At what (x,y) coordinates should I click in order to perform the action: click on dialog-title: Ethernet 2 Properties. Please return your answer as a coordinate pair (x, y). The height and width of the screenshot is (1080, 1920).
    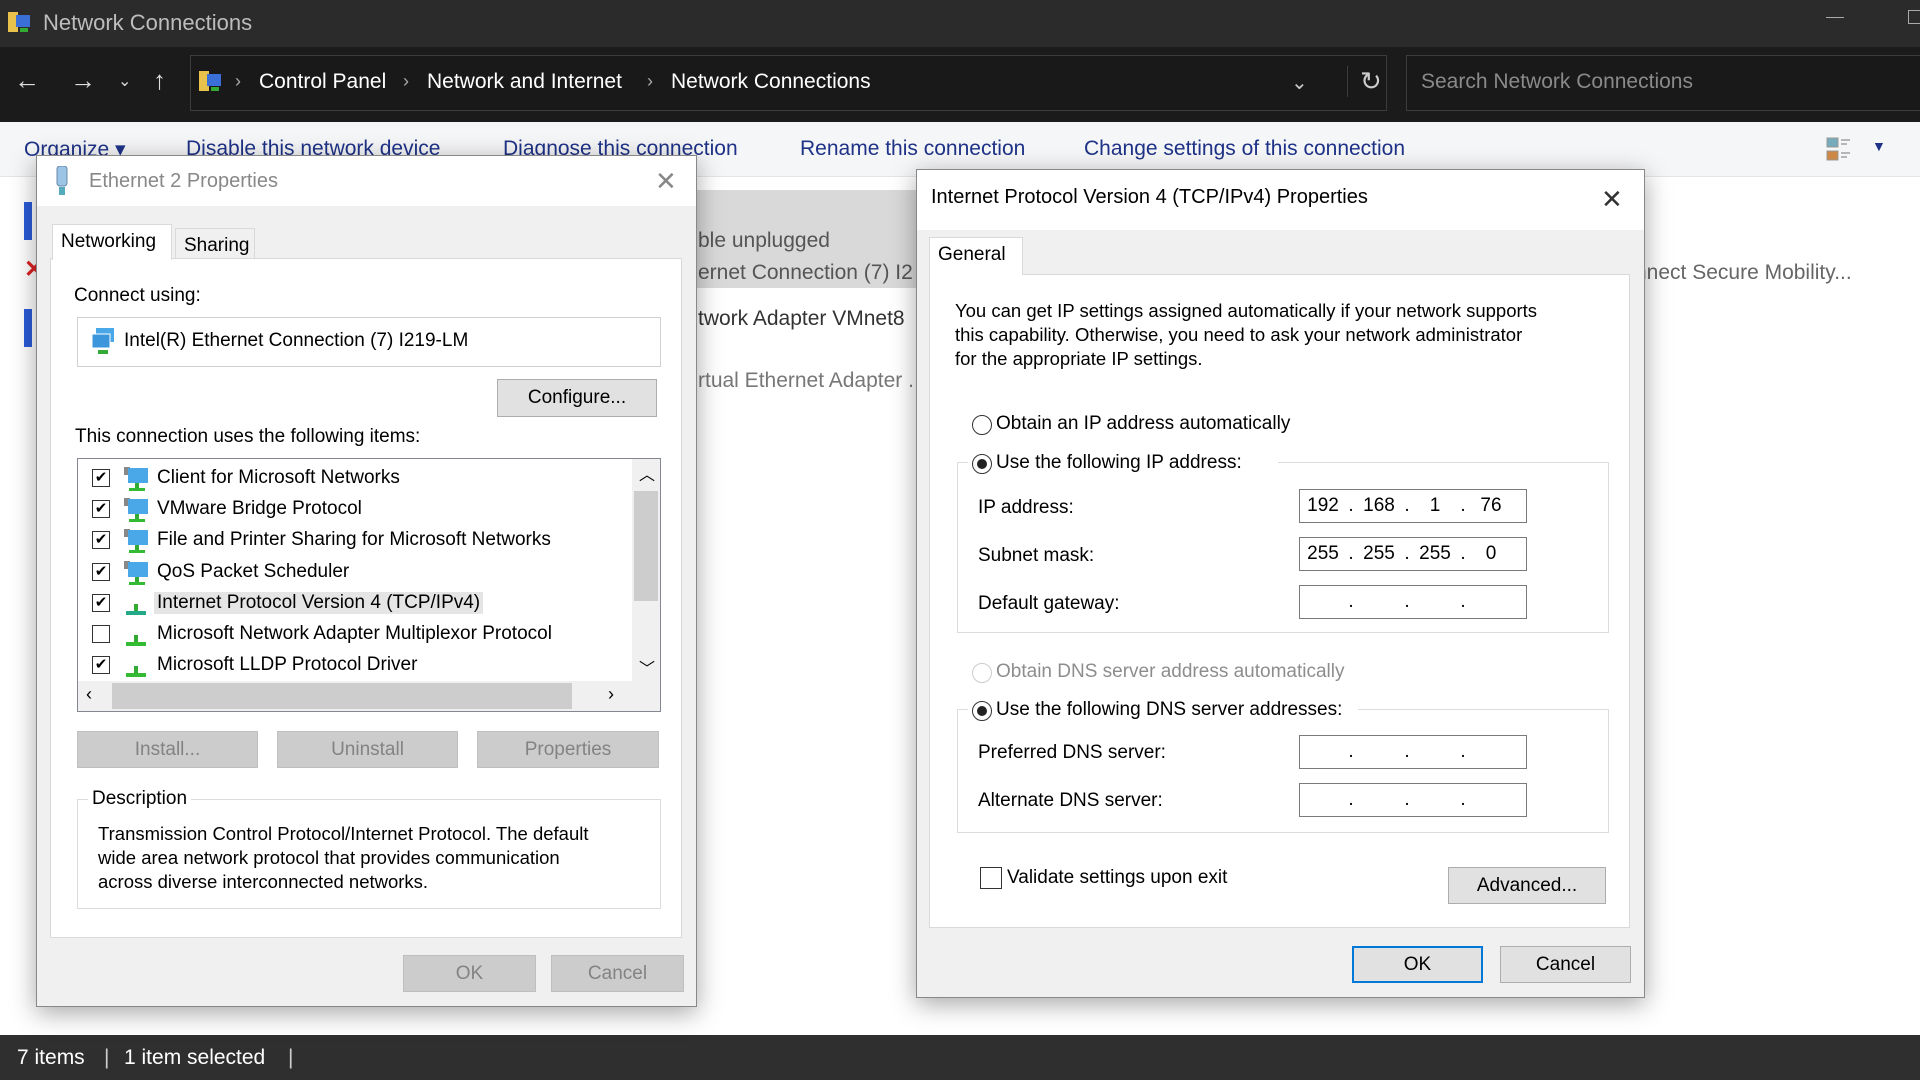
    Looking at the image, I should click on (183, 181).